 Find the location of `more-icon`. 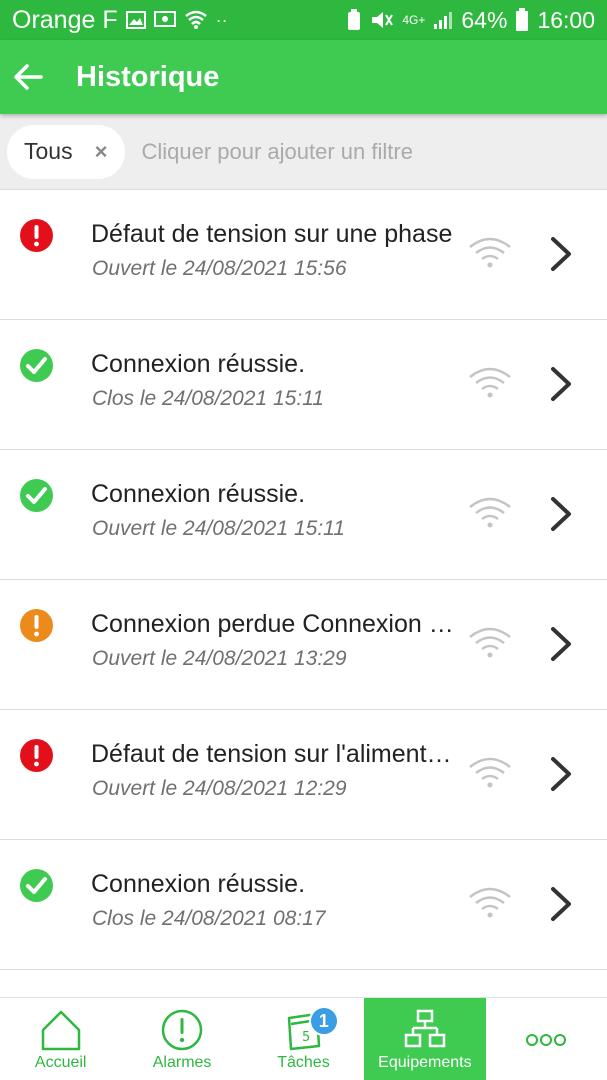

more-icon is located at coordinates (546, 1040).